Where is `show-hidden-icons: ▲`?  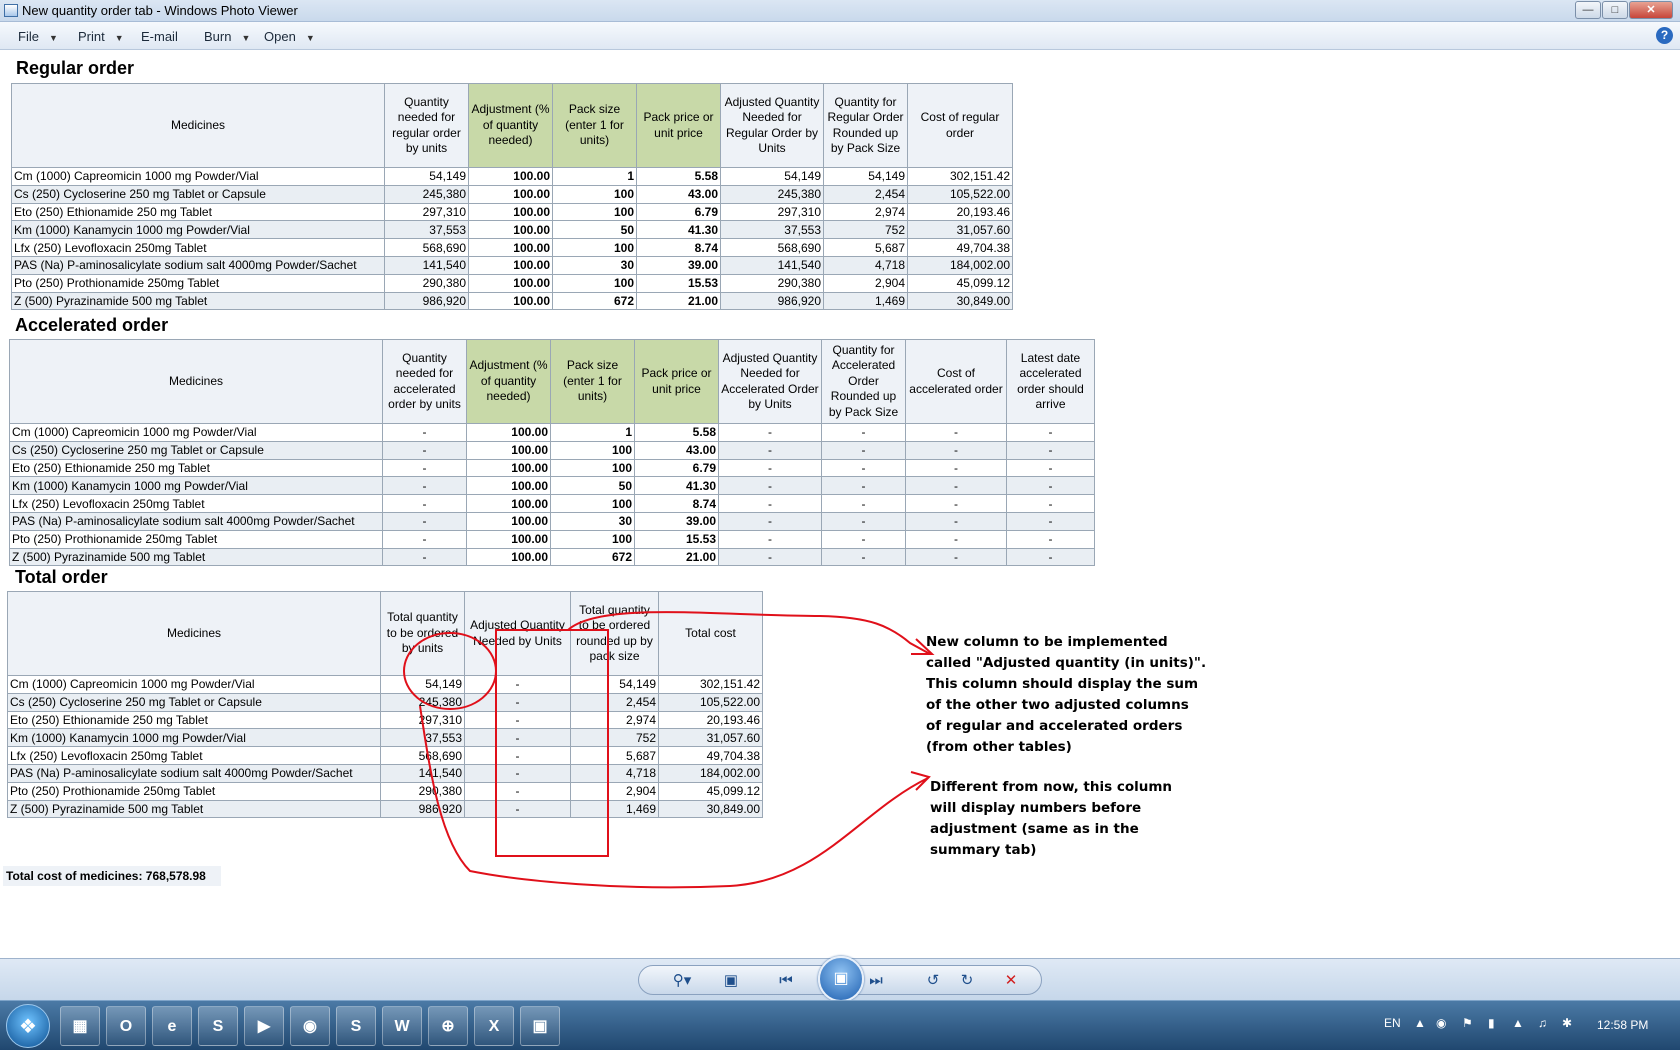
show-hidden-icons: ▲ is located at coordinates (1420, 1023).